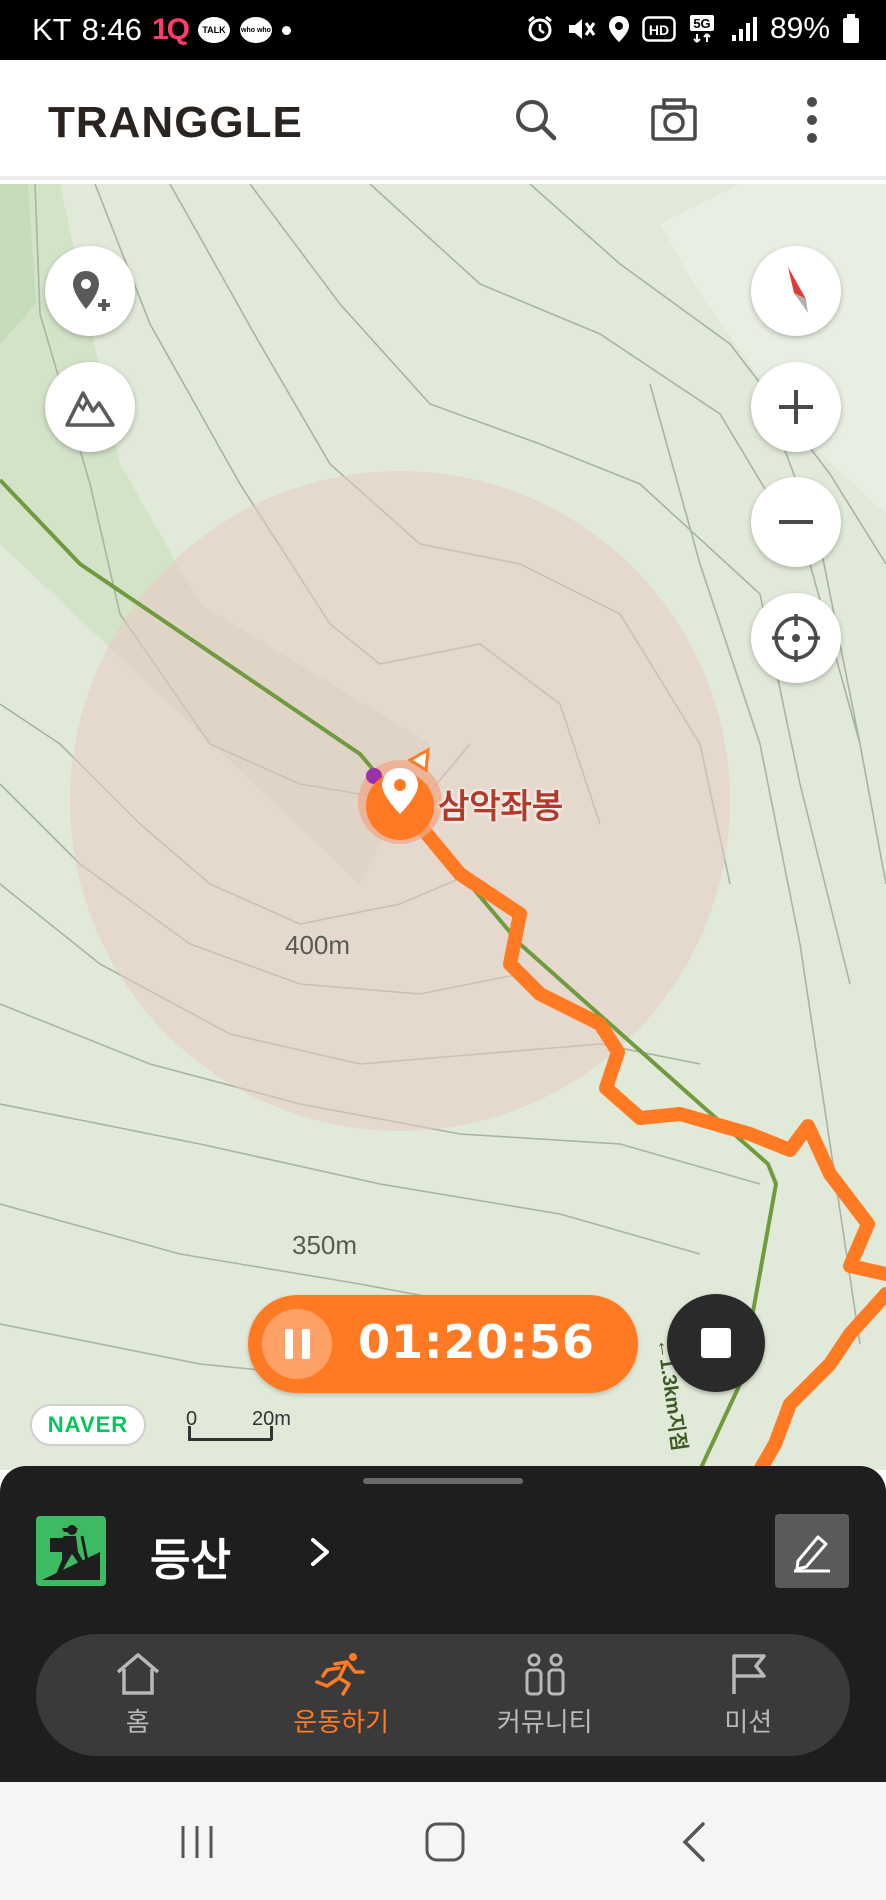 Image resolution: width=886 pixels, height=1900 pixels. Describe the element at coordinates (137, 1673) in the screenshot. I see `home-icon` at that location.